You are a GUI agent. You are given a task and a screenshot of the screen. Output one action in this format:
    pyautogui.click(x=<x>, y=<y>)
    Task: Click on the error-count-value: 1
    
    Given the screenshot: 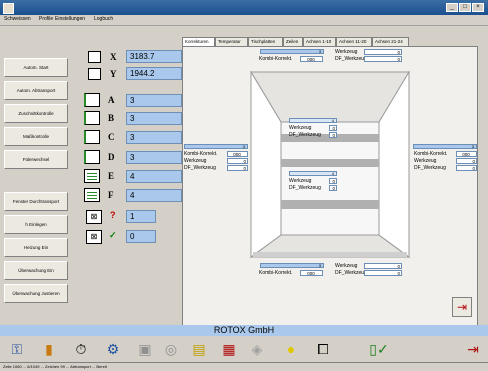 What is the action you would take?
    pyautogui.click(x=141, y=216)
    